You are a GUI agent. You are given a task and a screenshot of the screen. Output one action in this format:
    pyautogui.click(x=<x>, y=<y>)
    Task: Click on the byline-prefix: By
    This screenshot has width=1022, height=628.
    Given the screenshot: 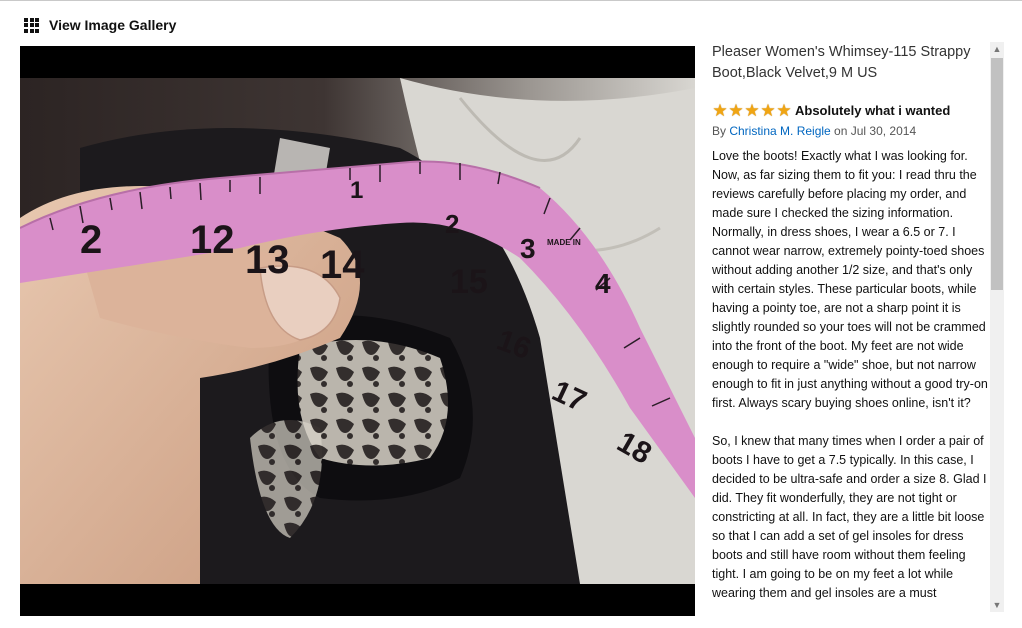 What is the action you would take?
    pyautogui.click(x=721, y=131)
    